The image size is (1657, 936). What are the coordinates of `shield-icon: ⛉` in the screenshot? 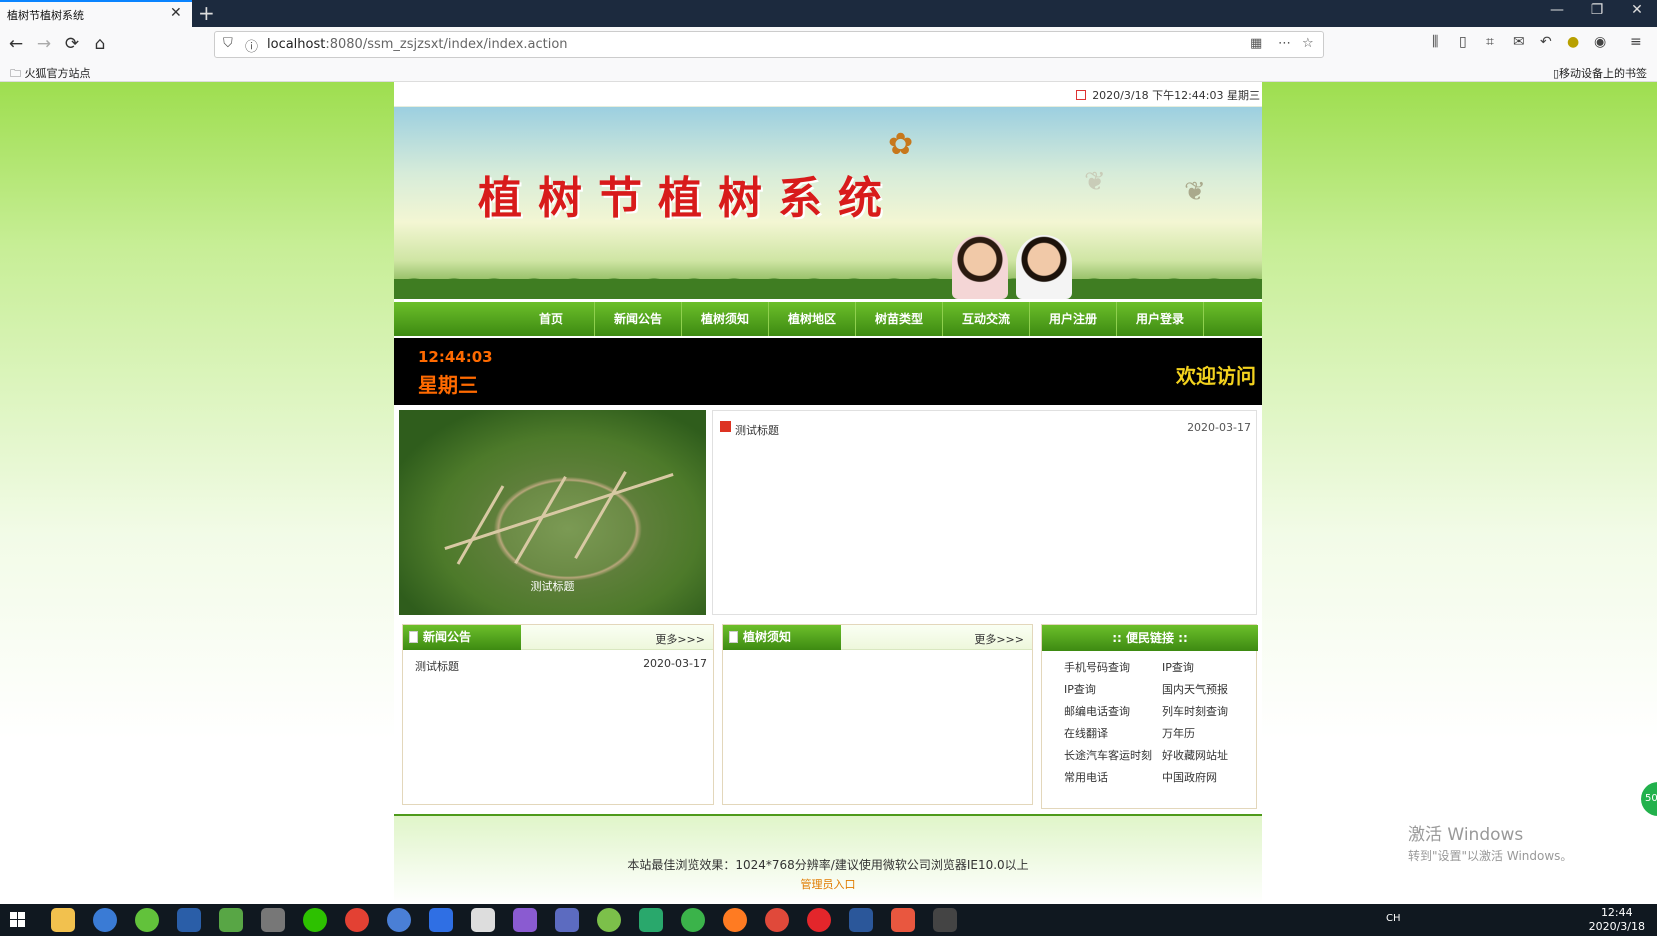 It's located at (228, 43).